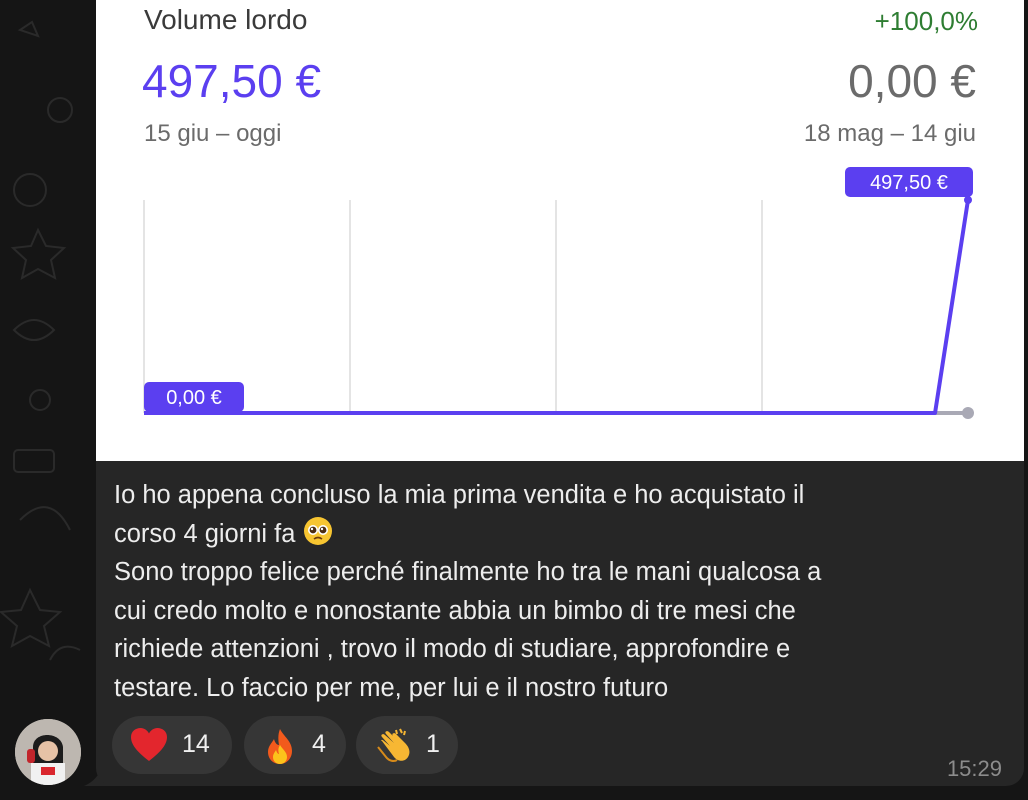 This screenshot has height=800, width=1028. Describe the element at coordinates (172, 745) in the screenshot. I see `reaction-heart: 14` at that location.